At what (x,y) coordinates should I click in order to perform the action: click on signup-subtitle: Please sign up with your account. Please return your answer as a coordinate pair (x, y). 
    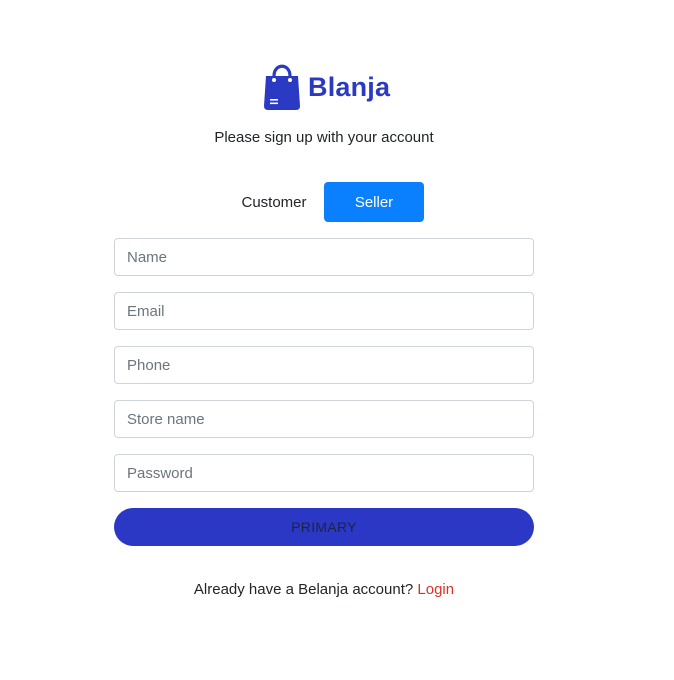
    Looking at the image, I should click on (324, 137).